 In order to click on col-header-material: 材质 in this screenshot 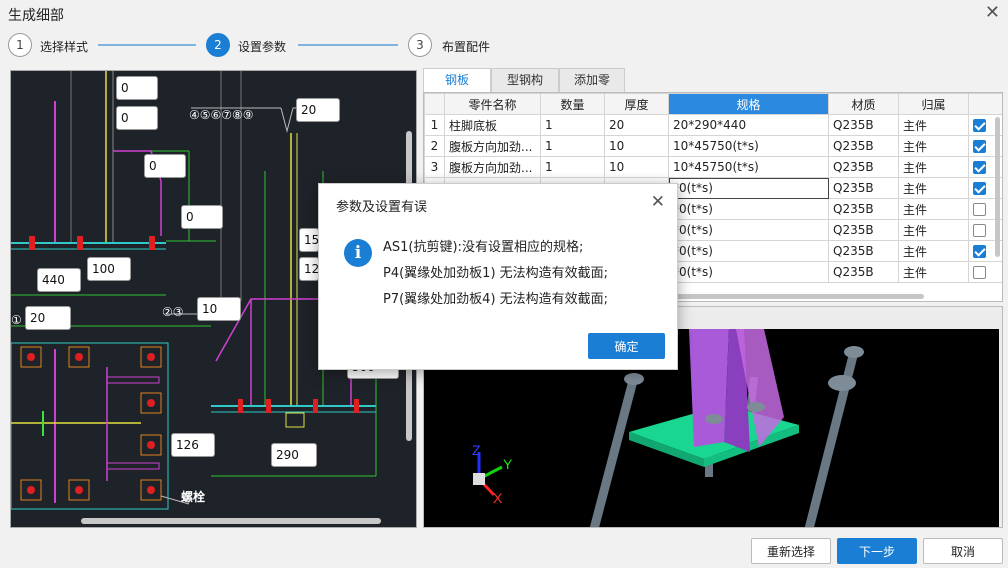, I will do `click(863, 104)`.